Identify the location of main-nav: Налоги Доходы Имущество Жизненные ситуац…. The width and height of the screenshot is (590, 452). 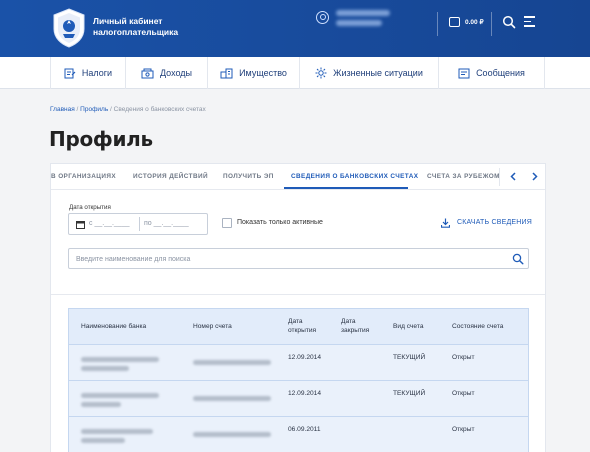
(295, 73).